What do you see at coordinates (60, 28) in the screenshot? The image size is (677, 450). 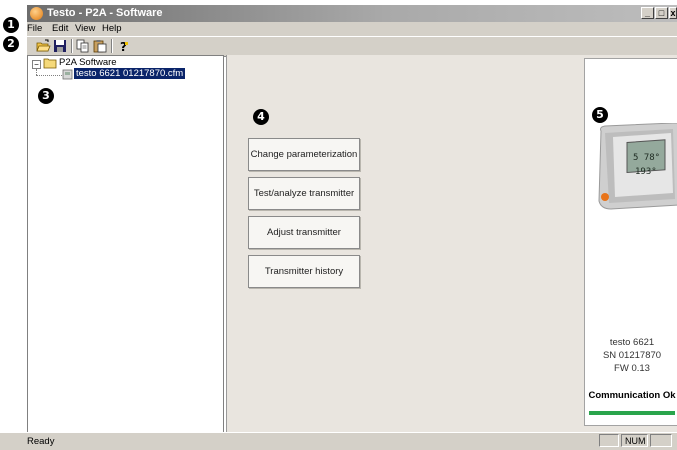 I see `menu-edit: Edit` at bounding box center [60, 28].